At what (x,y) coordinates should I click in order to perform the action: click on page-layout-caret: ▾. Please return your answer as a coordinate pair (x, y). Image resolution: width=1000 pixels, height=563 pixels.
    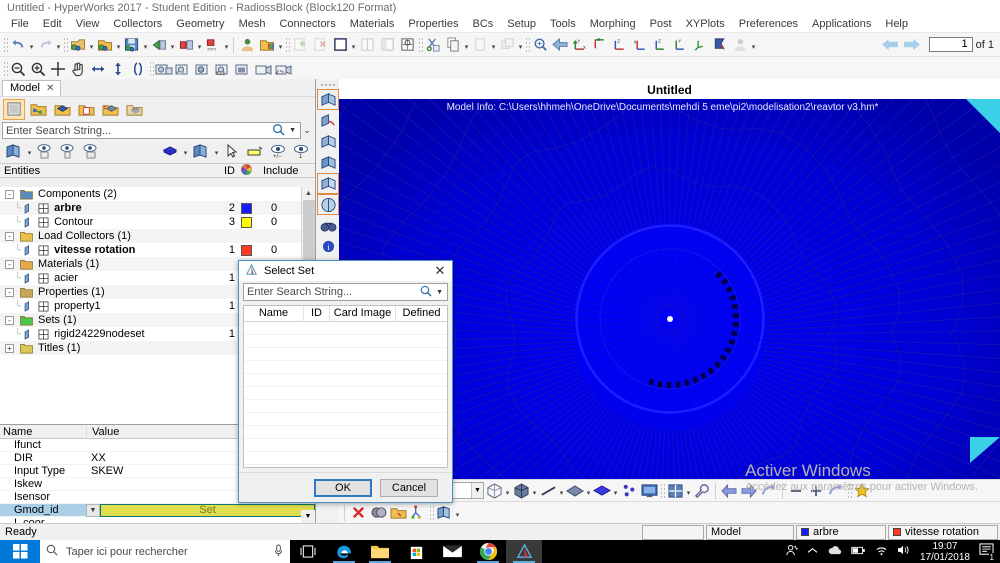
    Looking at the image, I should click on (353, 45).